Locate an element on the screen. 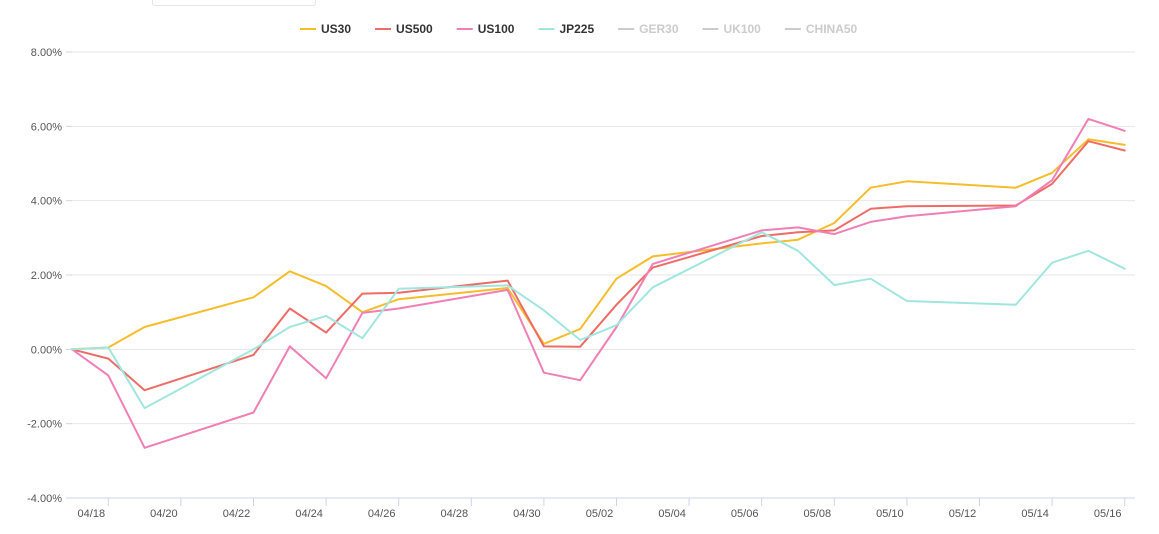 The height and width of the screenshot is (534, 1159). x-tick-label: 05/10 is located at coordinates (890, 514).